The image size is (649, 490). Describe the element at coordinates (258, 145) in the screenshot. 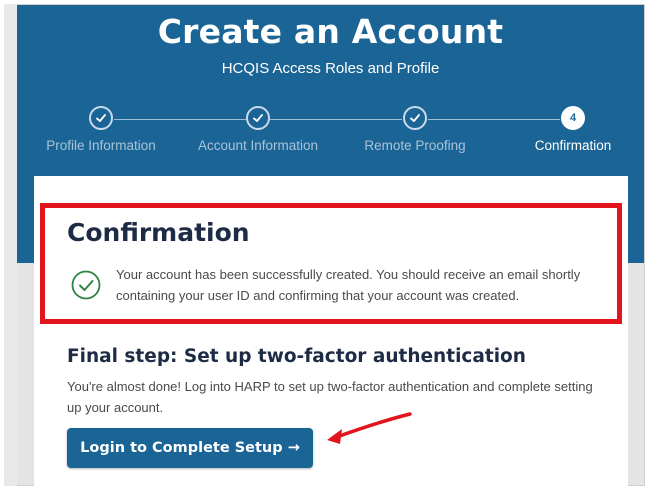

I see `step-label-account-information: Account Information` at that location.